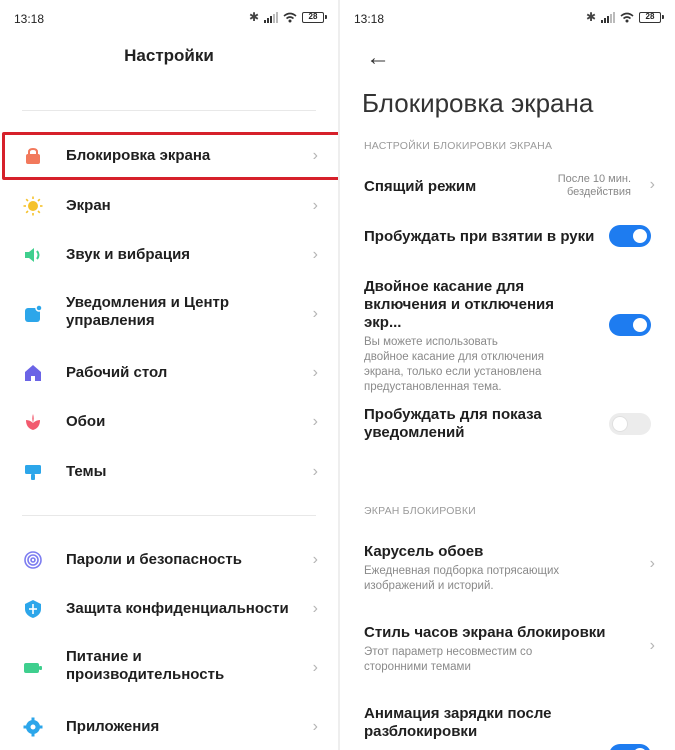 The height and width of the screenshot is (750, 675). I want to click on menu-item-passwords-security: Пароли и безопасность ›, so click(169, 560).